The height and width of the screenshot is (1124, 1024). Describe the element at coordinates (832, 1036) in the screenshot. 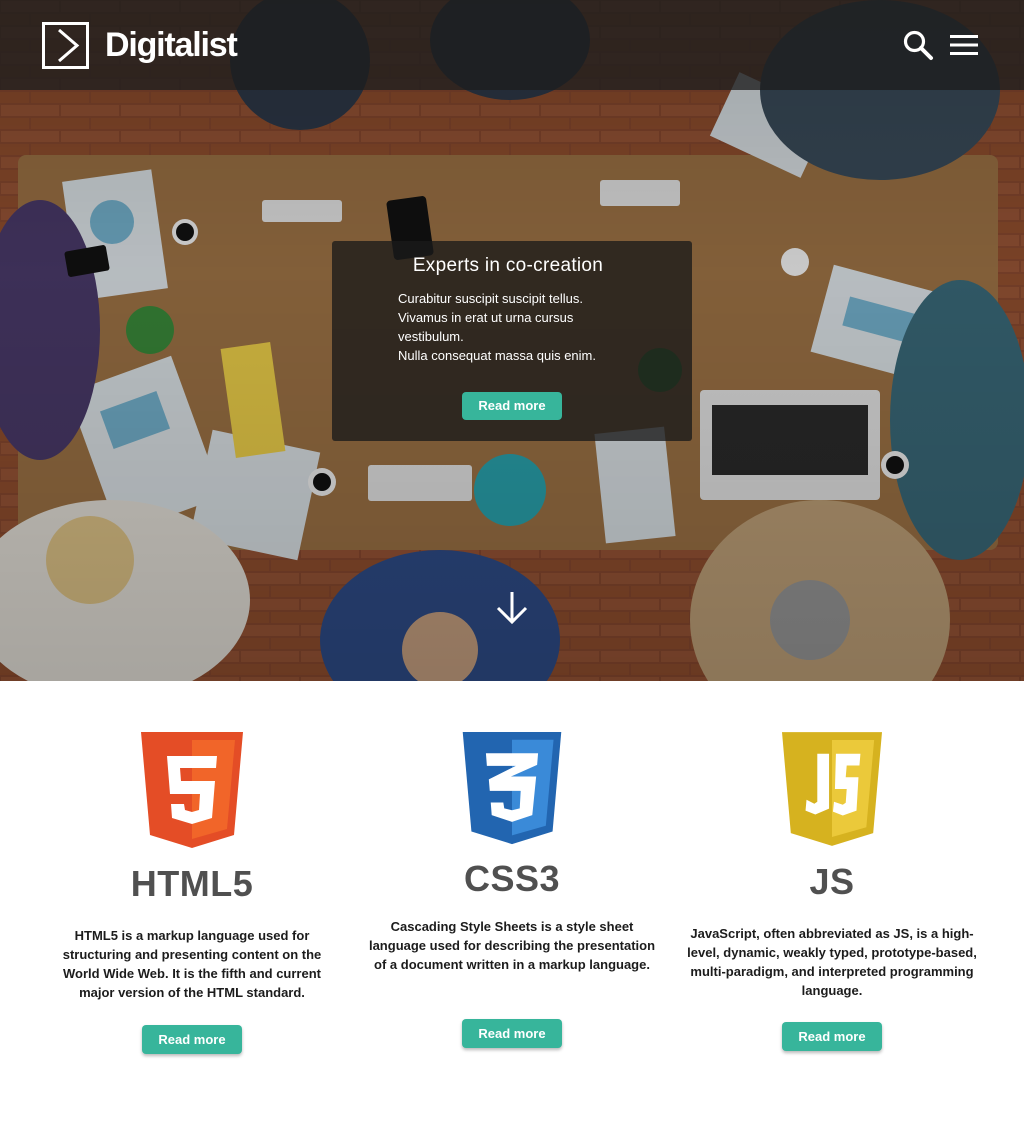

I see `js-read-more-button: Read more` at that location.